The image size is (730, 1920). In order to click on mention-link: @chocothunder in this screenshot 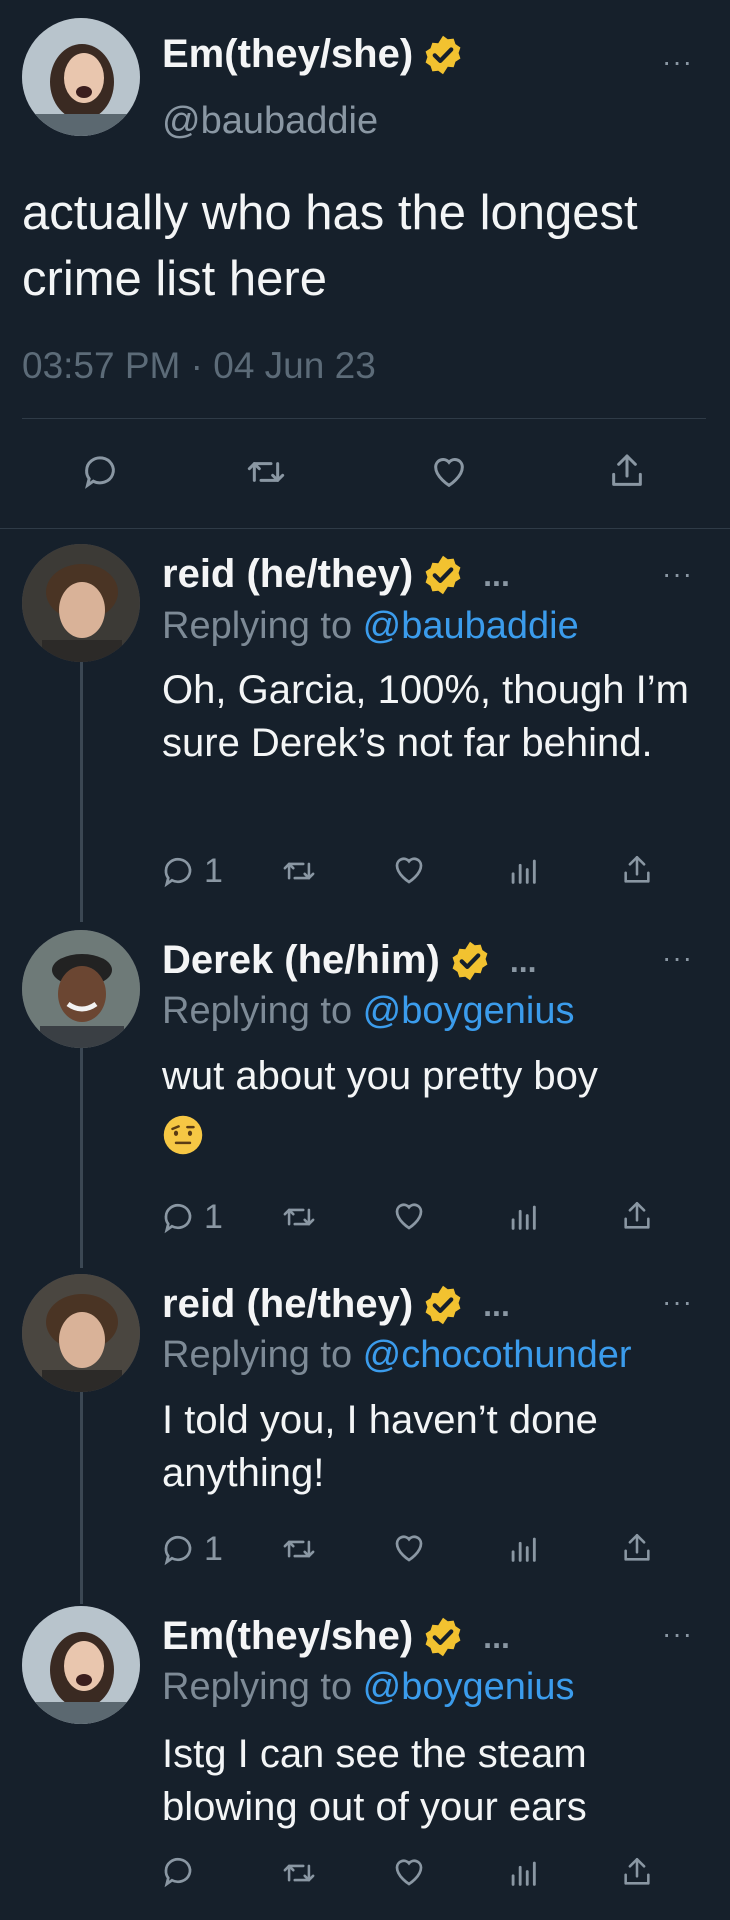, I will do `click(497, 1355)`.